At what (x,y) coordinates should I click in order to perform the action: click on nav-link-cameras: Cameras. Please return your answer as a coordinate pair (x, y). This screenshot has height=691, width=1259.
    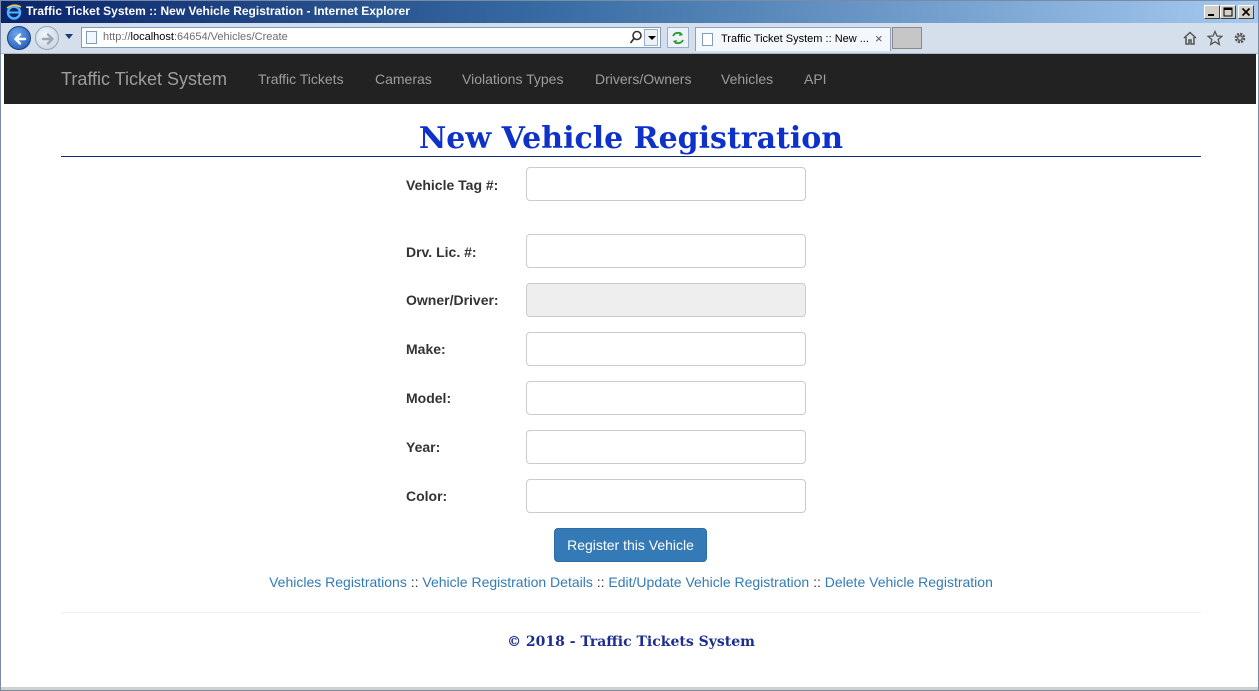
    Looking at the image, I should click on (403, 79).